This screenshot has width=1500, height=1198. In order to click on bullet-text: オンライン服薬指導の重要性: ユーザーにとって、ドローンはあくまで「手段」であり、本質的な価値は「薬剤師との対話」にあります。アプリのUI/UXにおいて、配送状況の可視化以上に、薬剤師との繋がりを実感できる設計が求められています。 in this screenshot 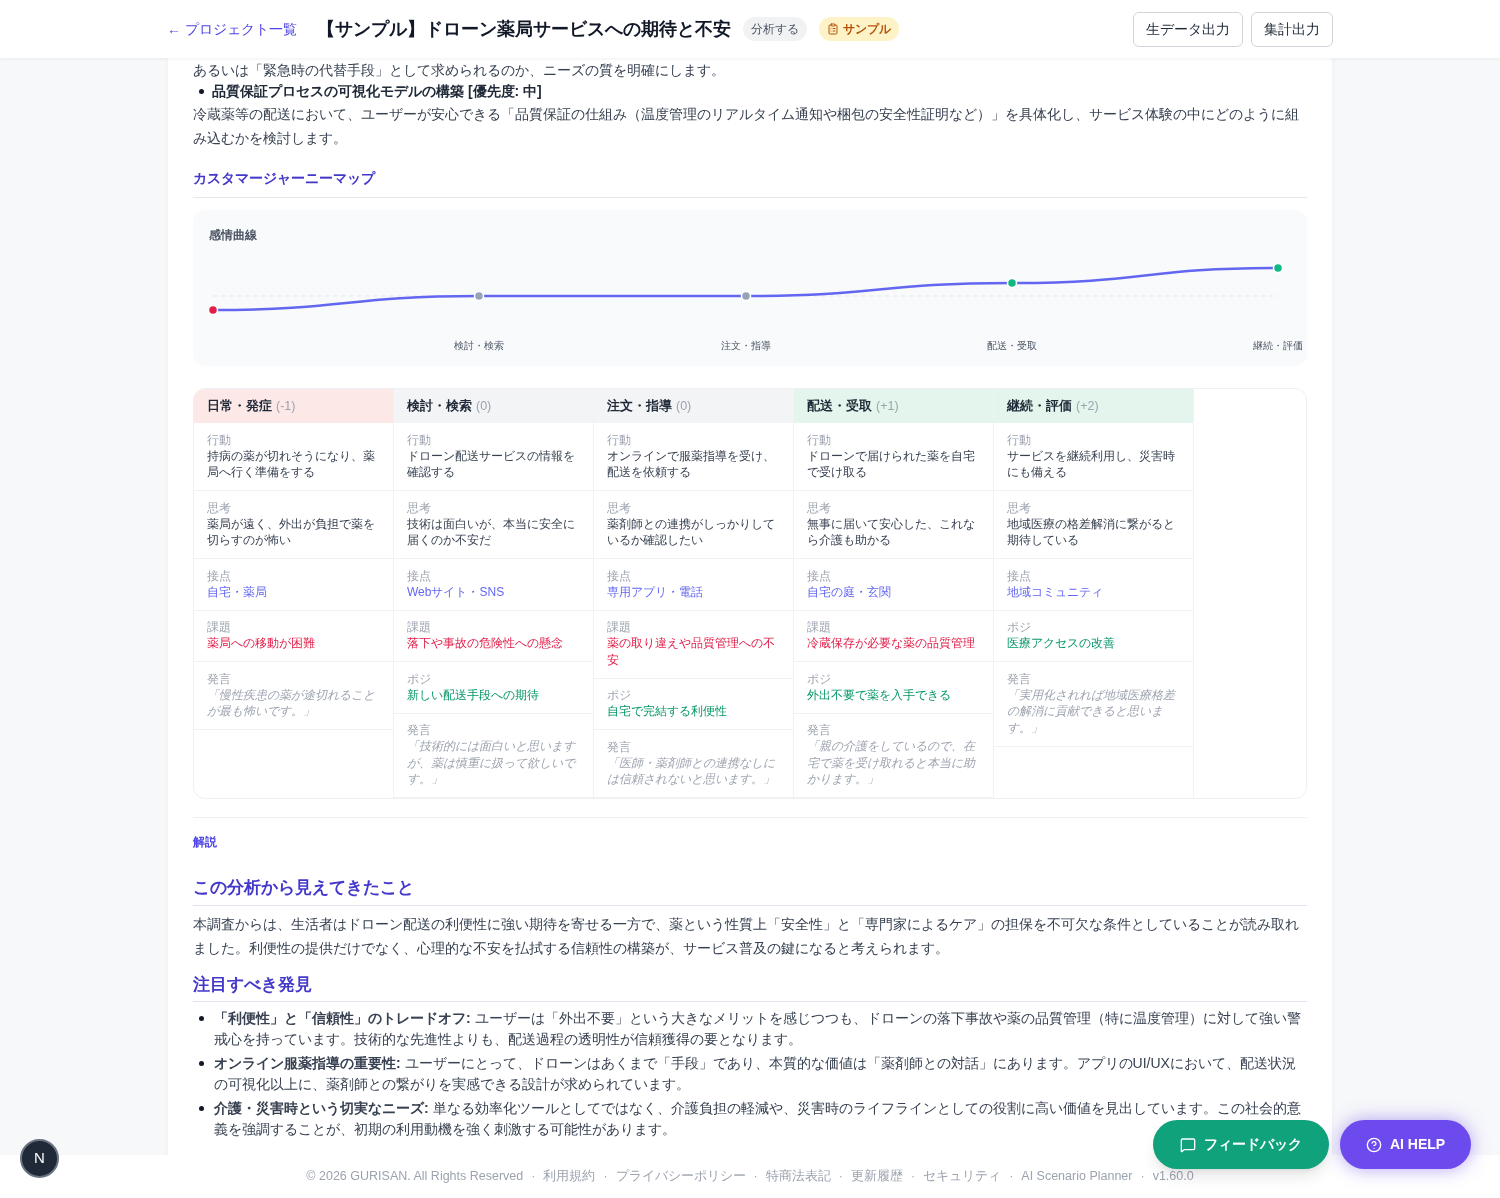, I will do `click(755, 1074)`.